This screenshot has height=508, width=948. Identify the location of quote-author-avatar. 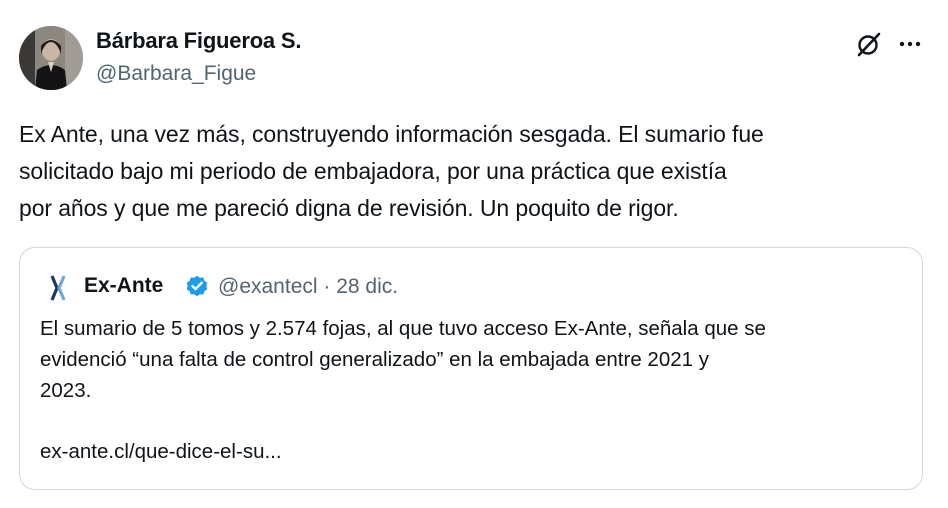
(58, 288).